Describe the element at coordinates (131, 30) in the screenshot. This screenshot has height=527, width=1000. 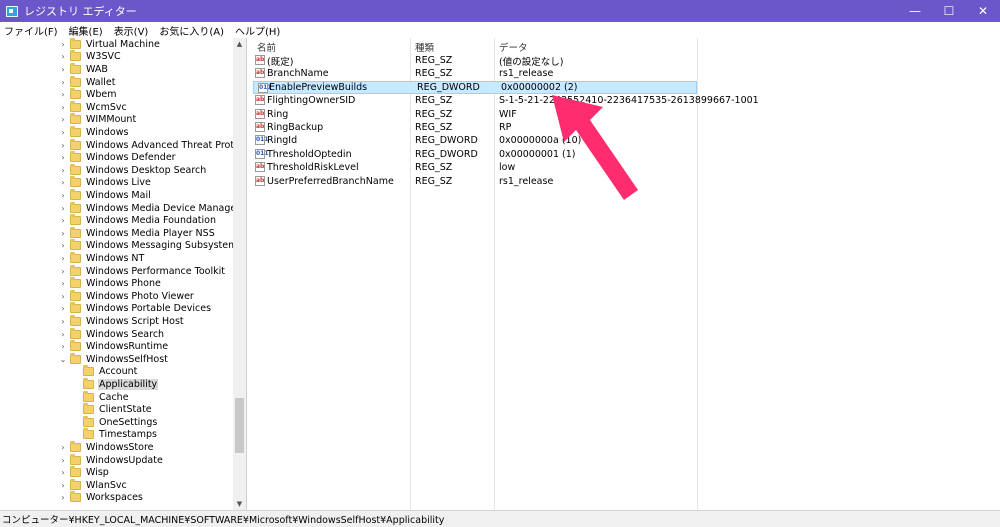
I see `menu-view: 表示(V)` at that location.